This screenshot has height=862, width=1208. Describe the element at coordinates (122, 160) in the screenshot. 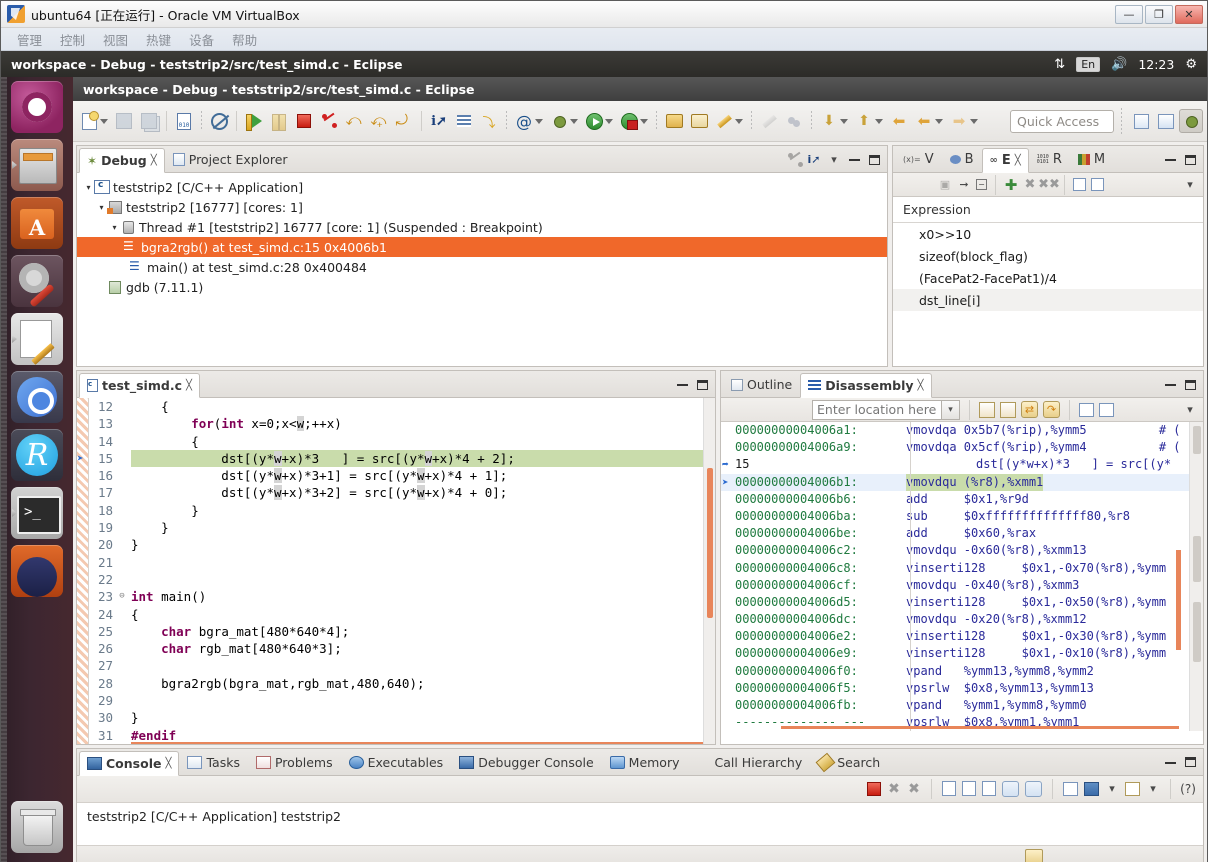

I see `tab-debug: ✶ Debug ╳` at that location.